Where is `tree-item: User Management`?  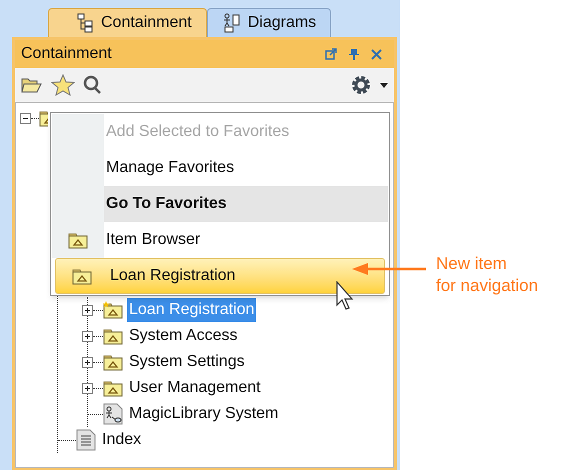 tree-item: User Management is located at coordinates (195, 388).